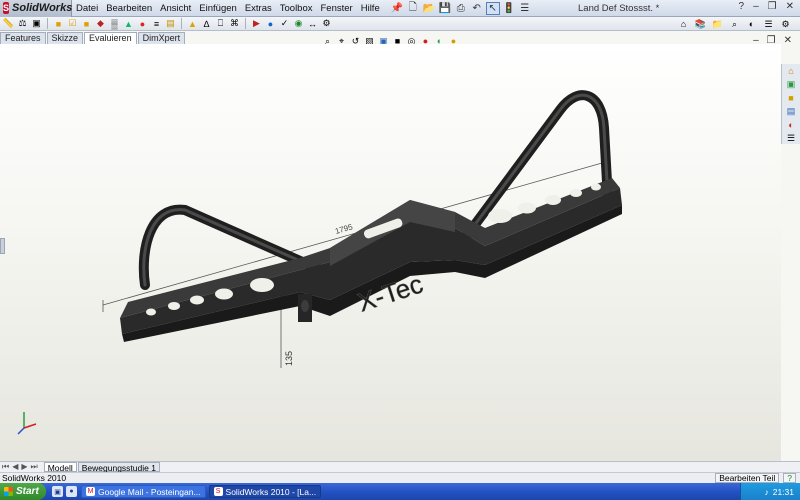  Describe the element at coordinates (206, 24) in the screenshot. I see `deviation-icon: ∆` at that location.